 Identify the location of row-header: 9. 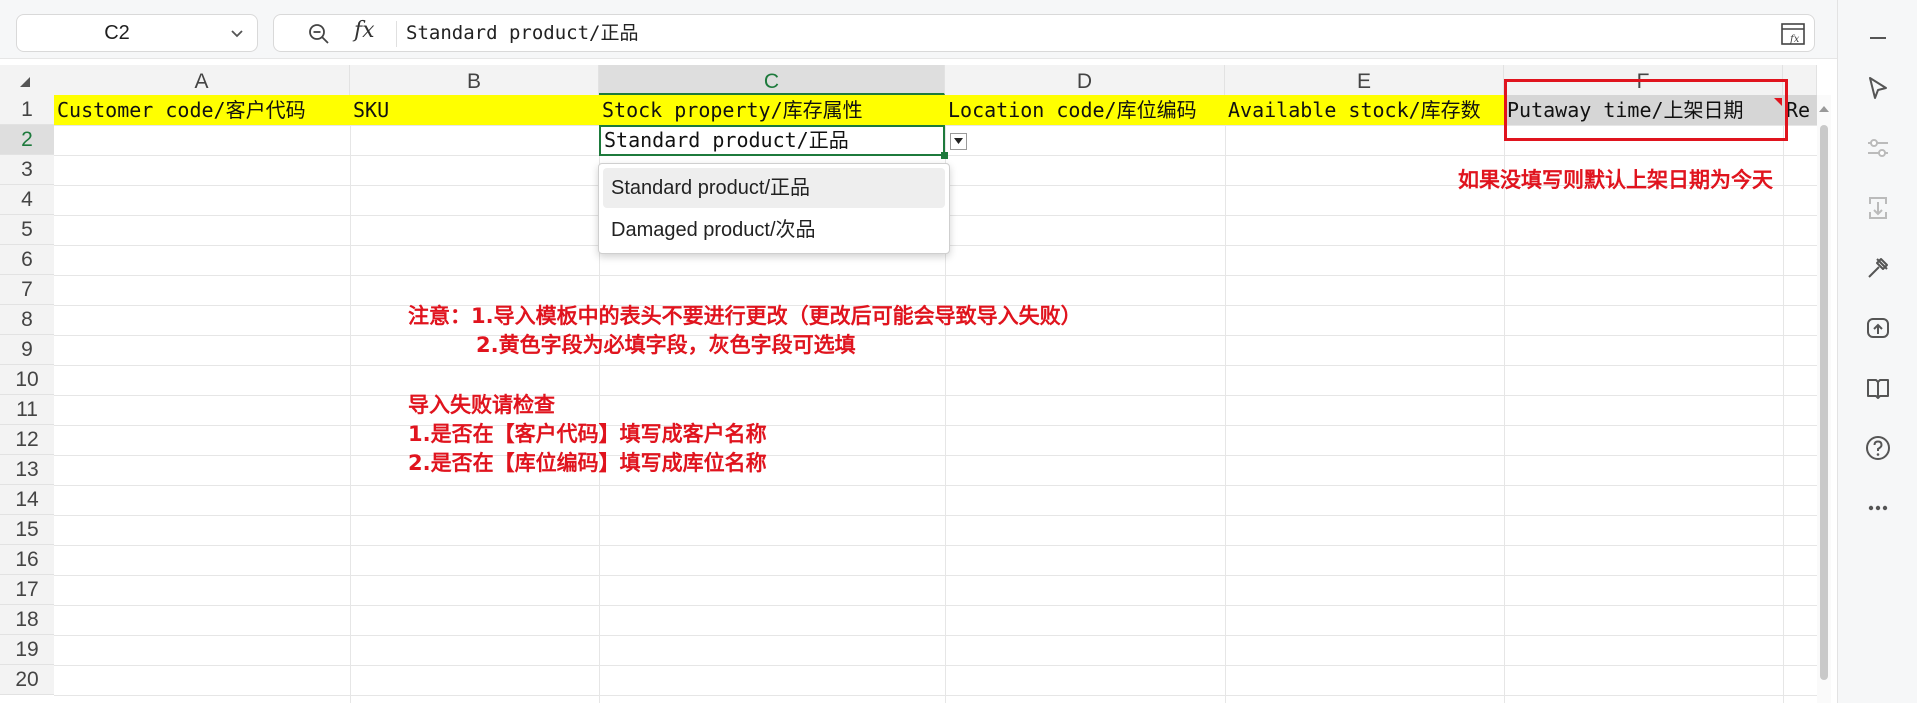
(27, 350).